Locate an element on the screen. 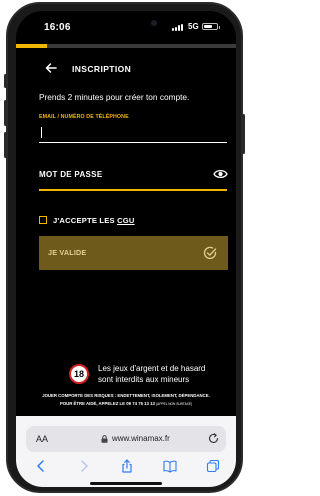 This screenshot has width=320, height=496. lock-icon is located at coordinates (104, 439).